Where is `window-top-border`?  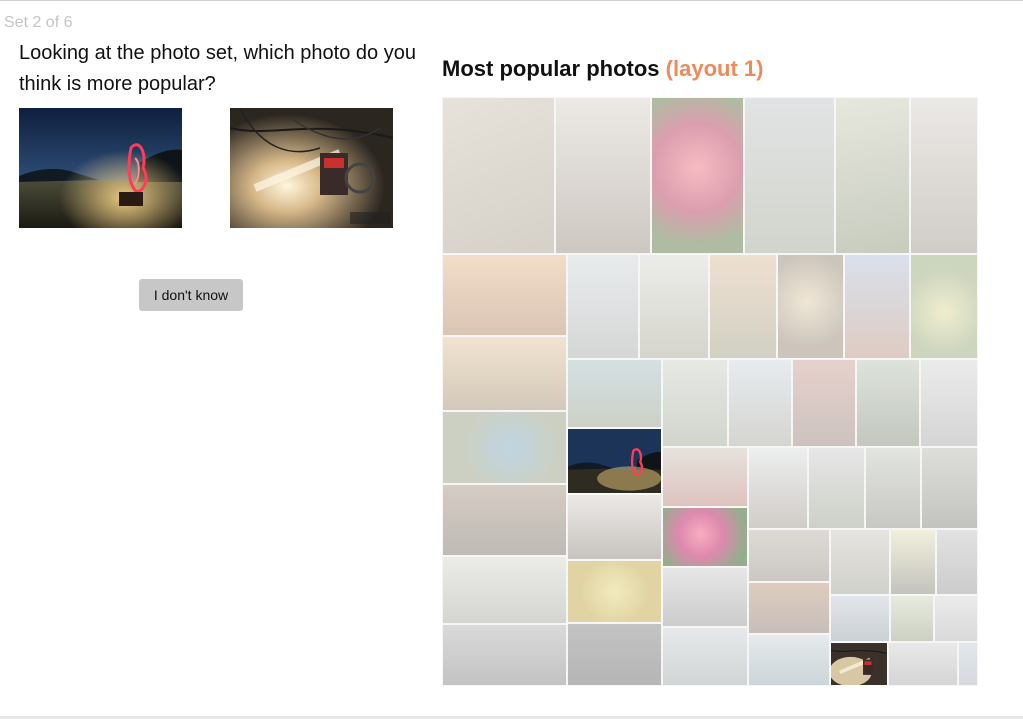
window-top-border is located at coordinates (511, 0).